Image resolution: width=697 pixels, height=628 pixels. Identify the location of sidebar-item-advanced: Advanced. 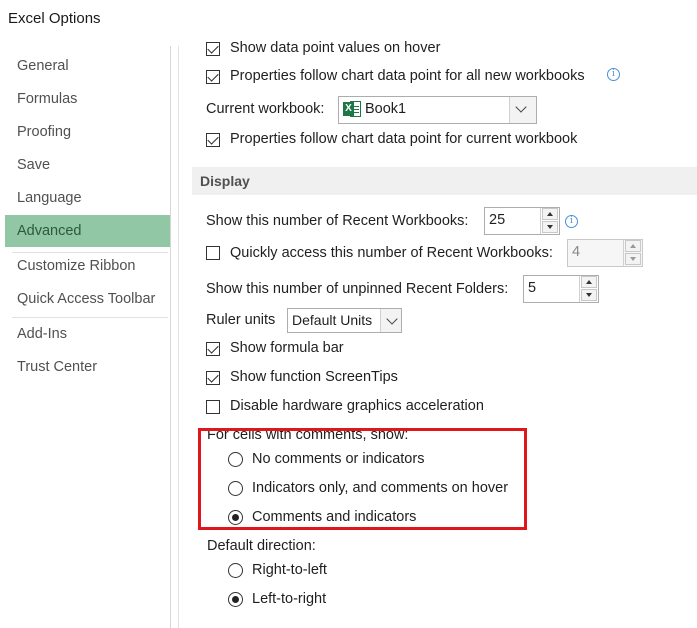
(87, 231).